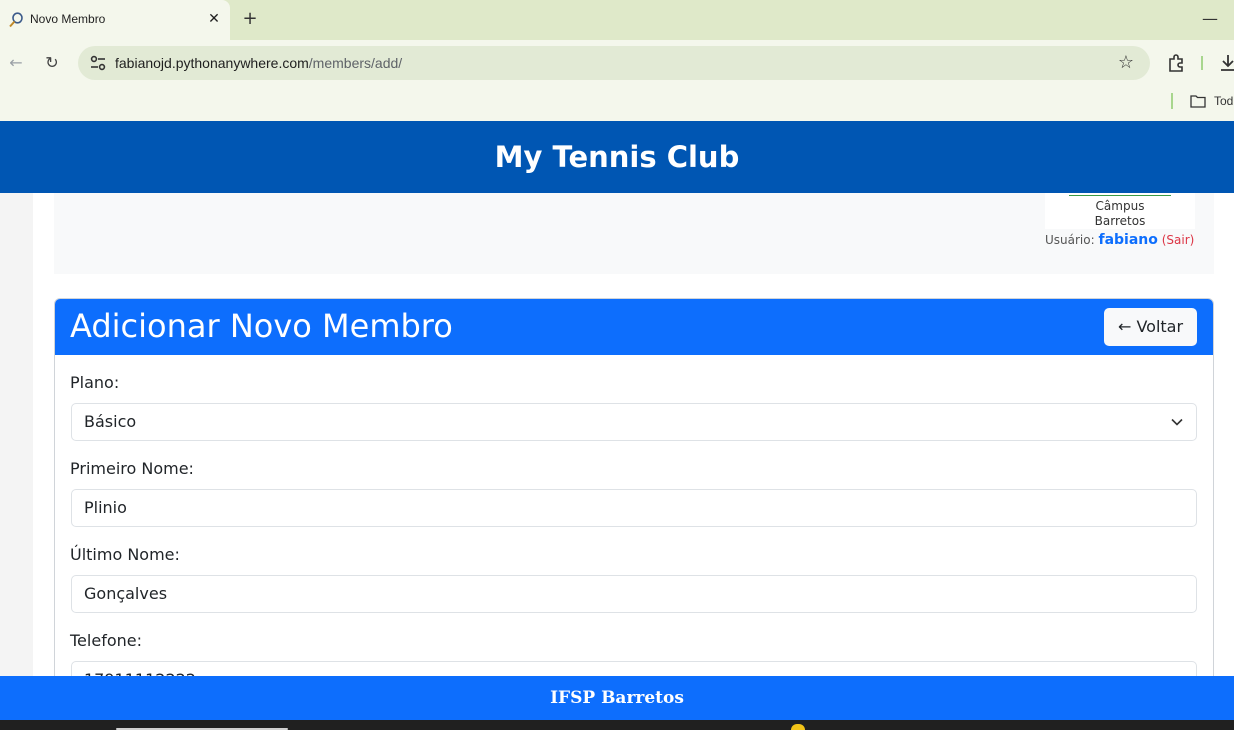 Image resolution: width=1234 pixels, height=730 pixels. Describe the element at coordinates (98, 63) in the screenshot. I see `site-settings-icon` at that location.